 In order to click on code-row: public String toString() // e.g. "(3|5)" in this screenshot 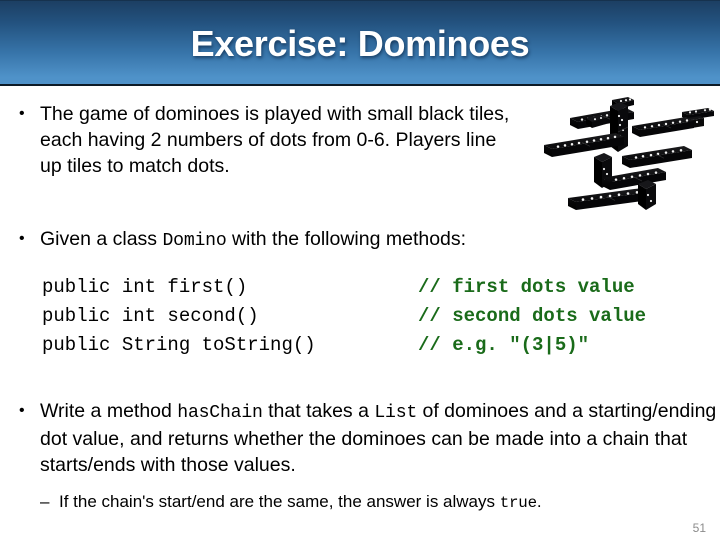, I will do `click(372, 348)`.